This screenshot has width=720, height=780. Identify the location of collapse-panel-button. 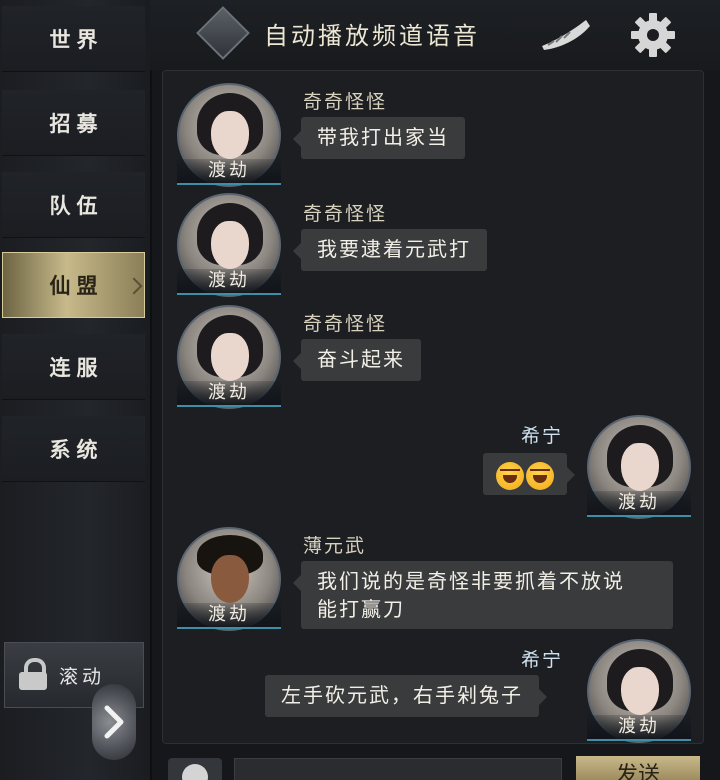
(114, 722).